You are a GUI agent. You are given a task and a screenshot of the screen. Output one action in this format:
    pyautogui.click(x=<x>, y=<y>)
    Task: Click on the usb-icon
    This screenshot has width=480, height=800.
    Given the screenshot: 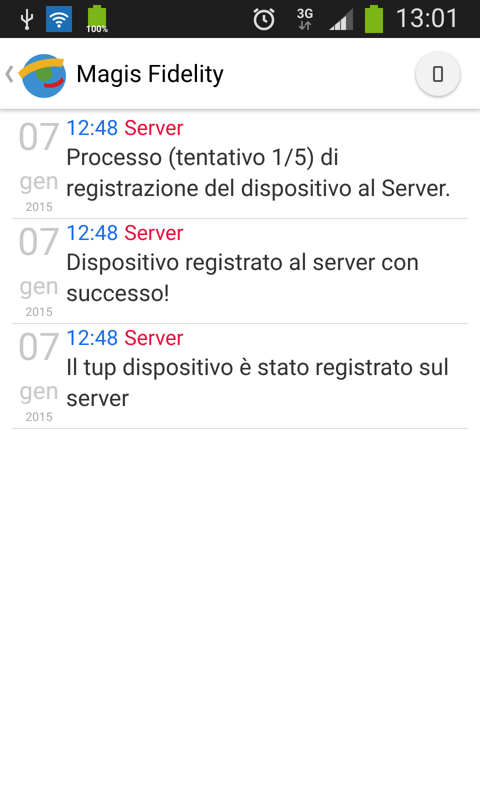 What is the action you would take?
    pyautogui.click(x=27, y=19)
    